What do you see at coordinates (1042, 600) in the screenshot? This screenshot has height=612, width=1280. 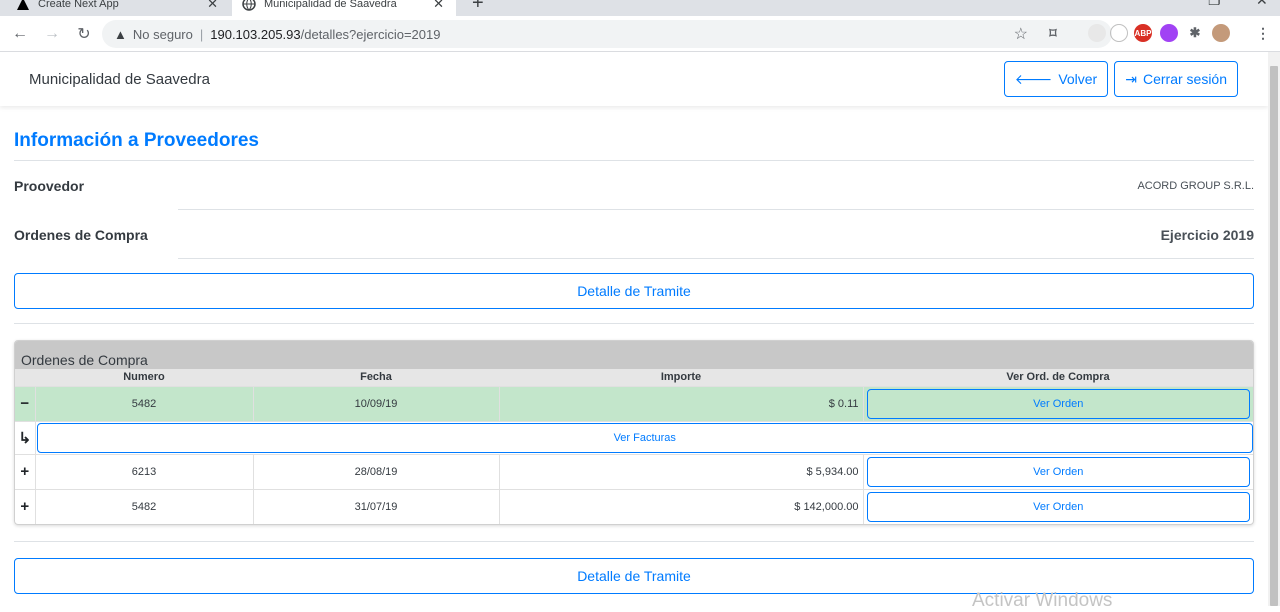 I see `windows-activation-watermark: Activar Windows` at bounding box center [1042, 600].